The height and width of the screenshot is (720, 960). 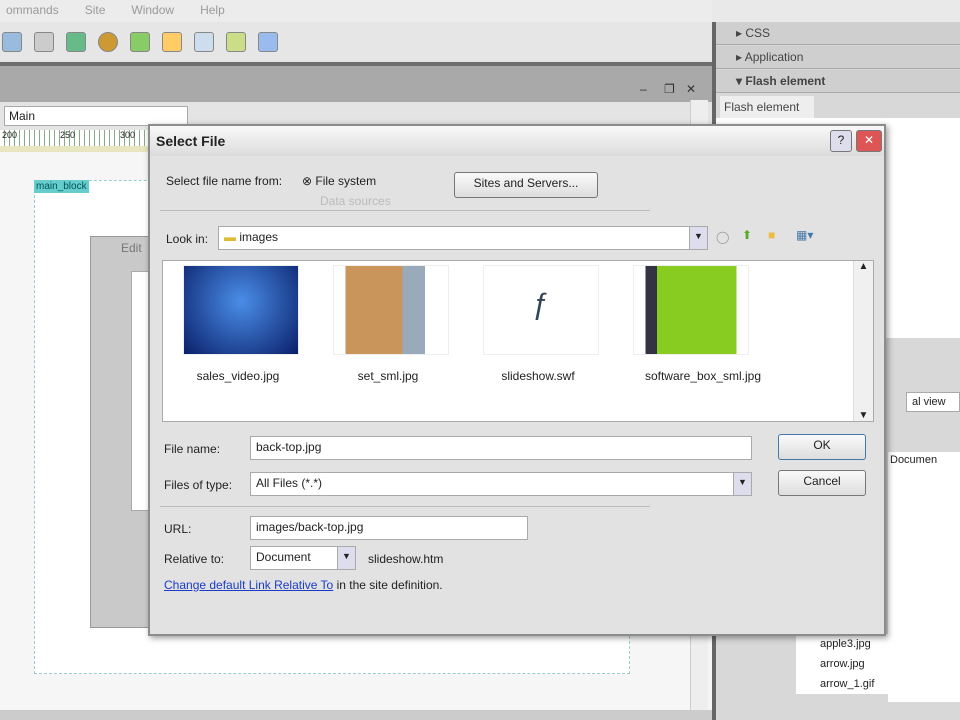 What do you see at coordinates (517, 141) in the screenshot?
I see `dialog-title: Select File` at bounding box center [517, 141].